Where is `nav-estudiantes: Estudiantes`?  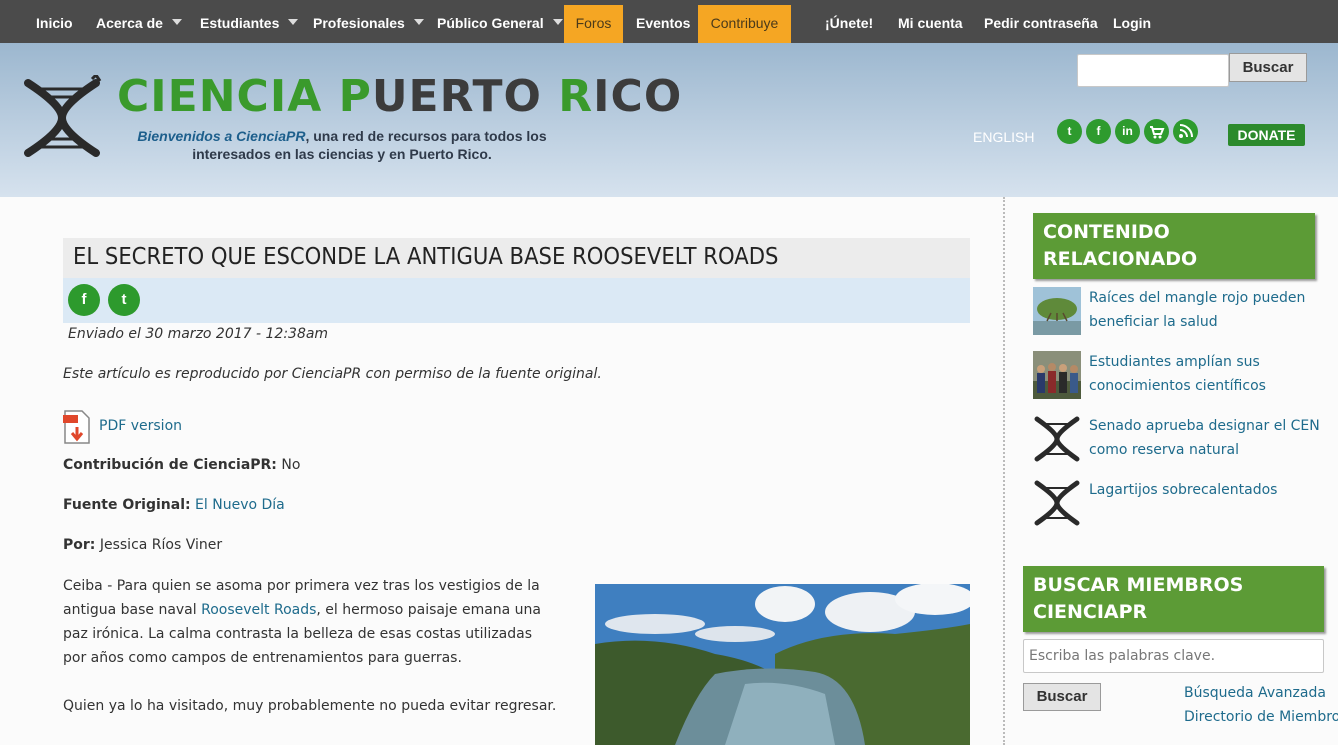 nav-estudiantes: Estudiantes is located at coordinates (249, 24).